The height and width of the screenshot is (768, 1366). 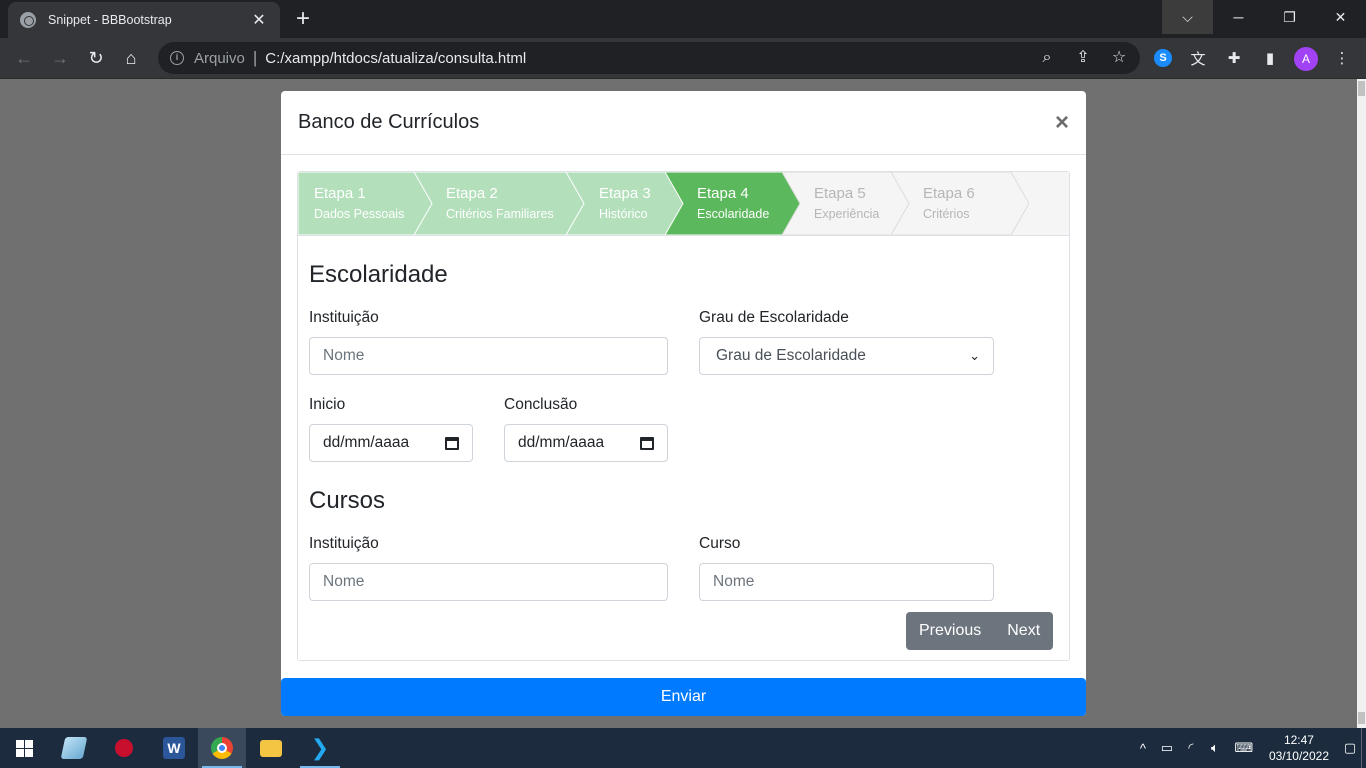 What do you see at coordinates (1215, 748) in the screenshot?
I see `volume-icon: 🔈︎` at bounding box center [1215, 748].